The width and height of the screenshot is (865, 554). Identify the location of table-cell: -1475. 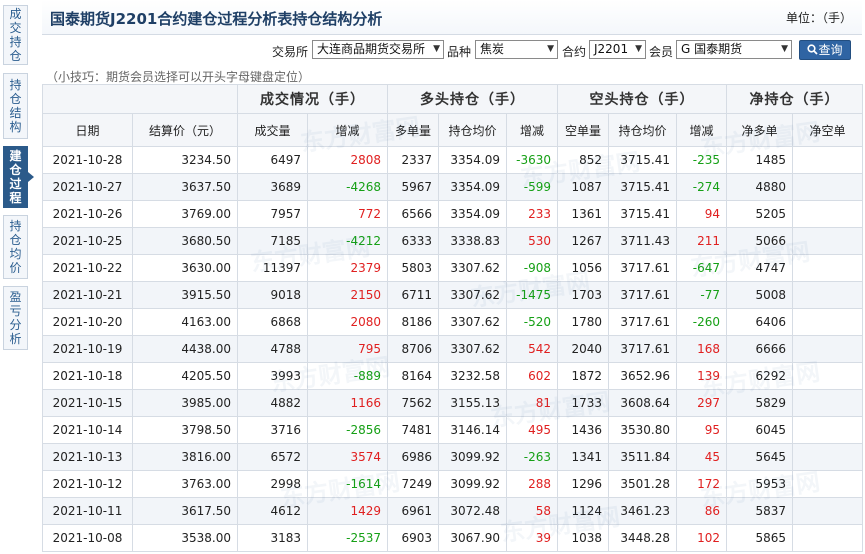
(532, 295).